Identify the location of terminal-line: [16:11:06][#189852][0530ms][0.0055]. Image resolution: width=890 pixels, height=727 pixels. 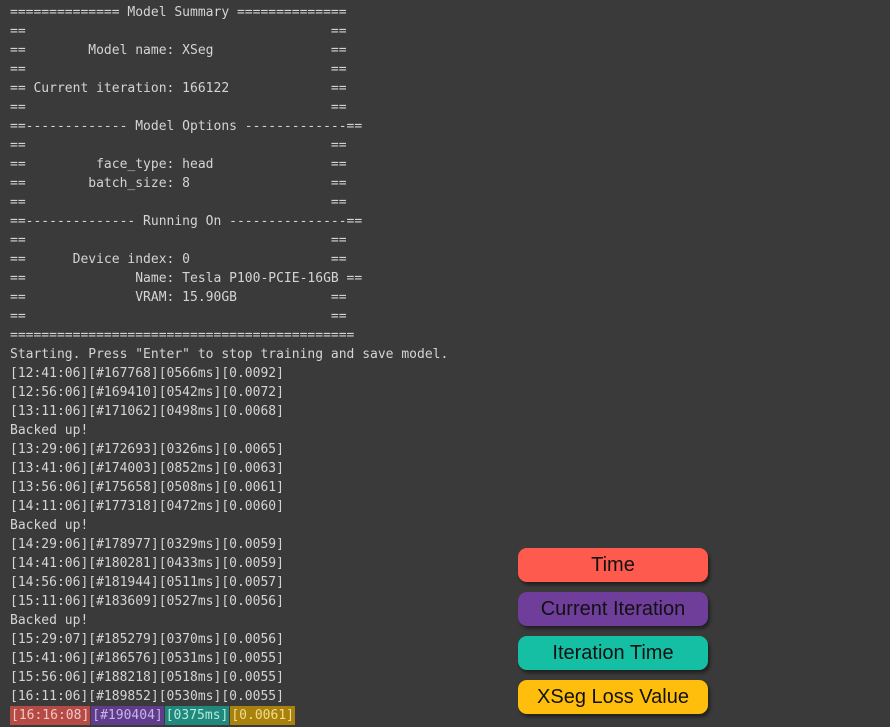
(147, 696).